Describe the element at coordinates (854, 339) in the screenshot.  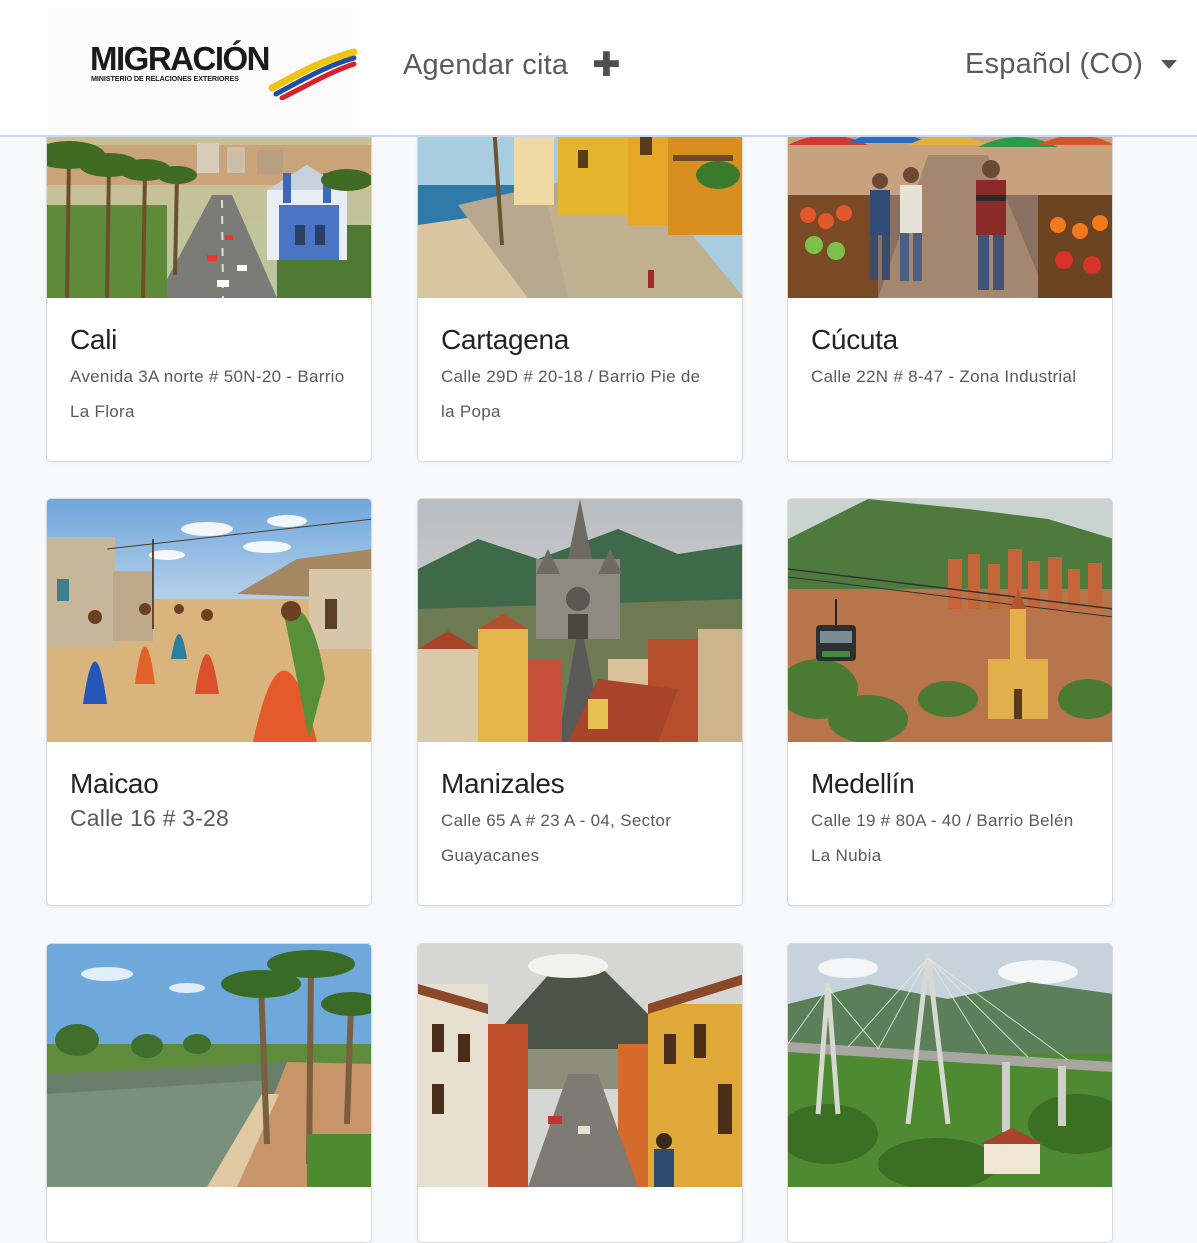
I see `office-city-name: Cúcuta` at that location.